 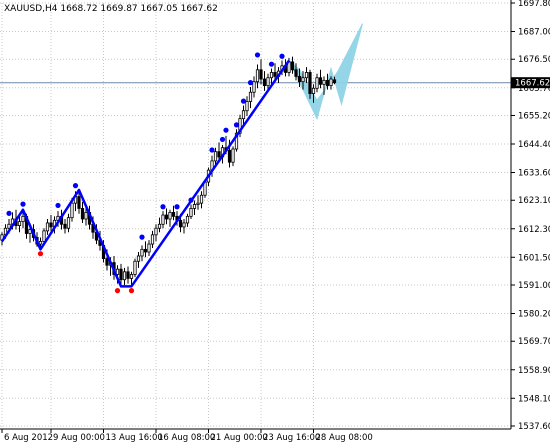 I want to click on y-tick-label: 1697.80, so click(x=534, y=4).